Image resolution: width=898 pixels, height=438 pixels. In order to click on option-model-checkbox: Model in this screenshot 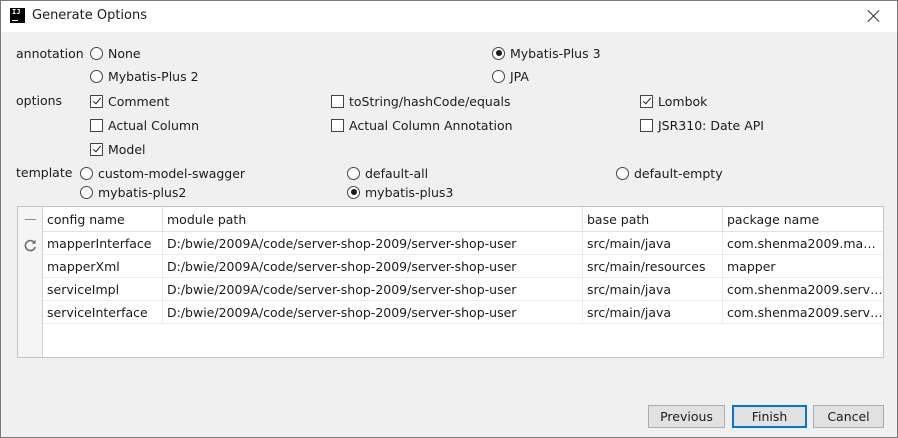, I will do `click(118, 149)`.